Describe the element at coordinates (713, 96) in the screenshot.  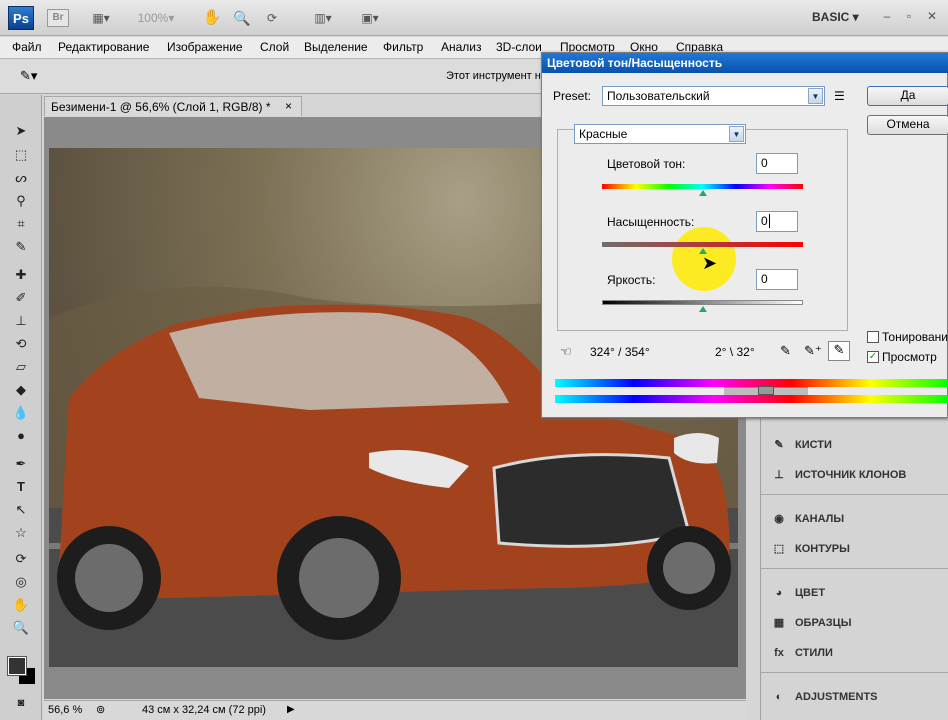
I see `preset-select: Пользовательский ▼` at that location.